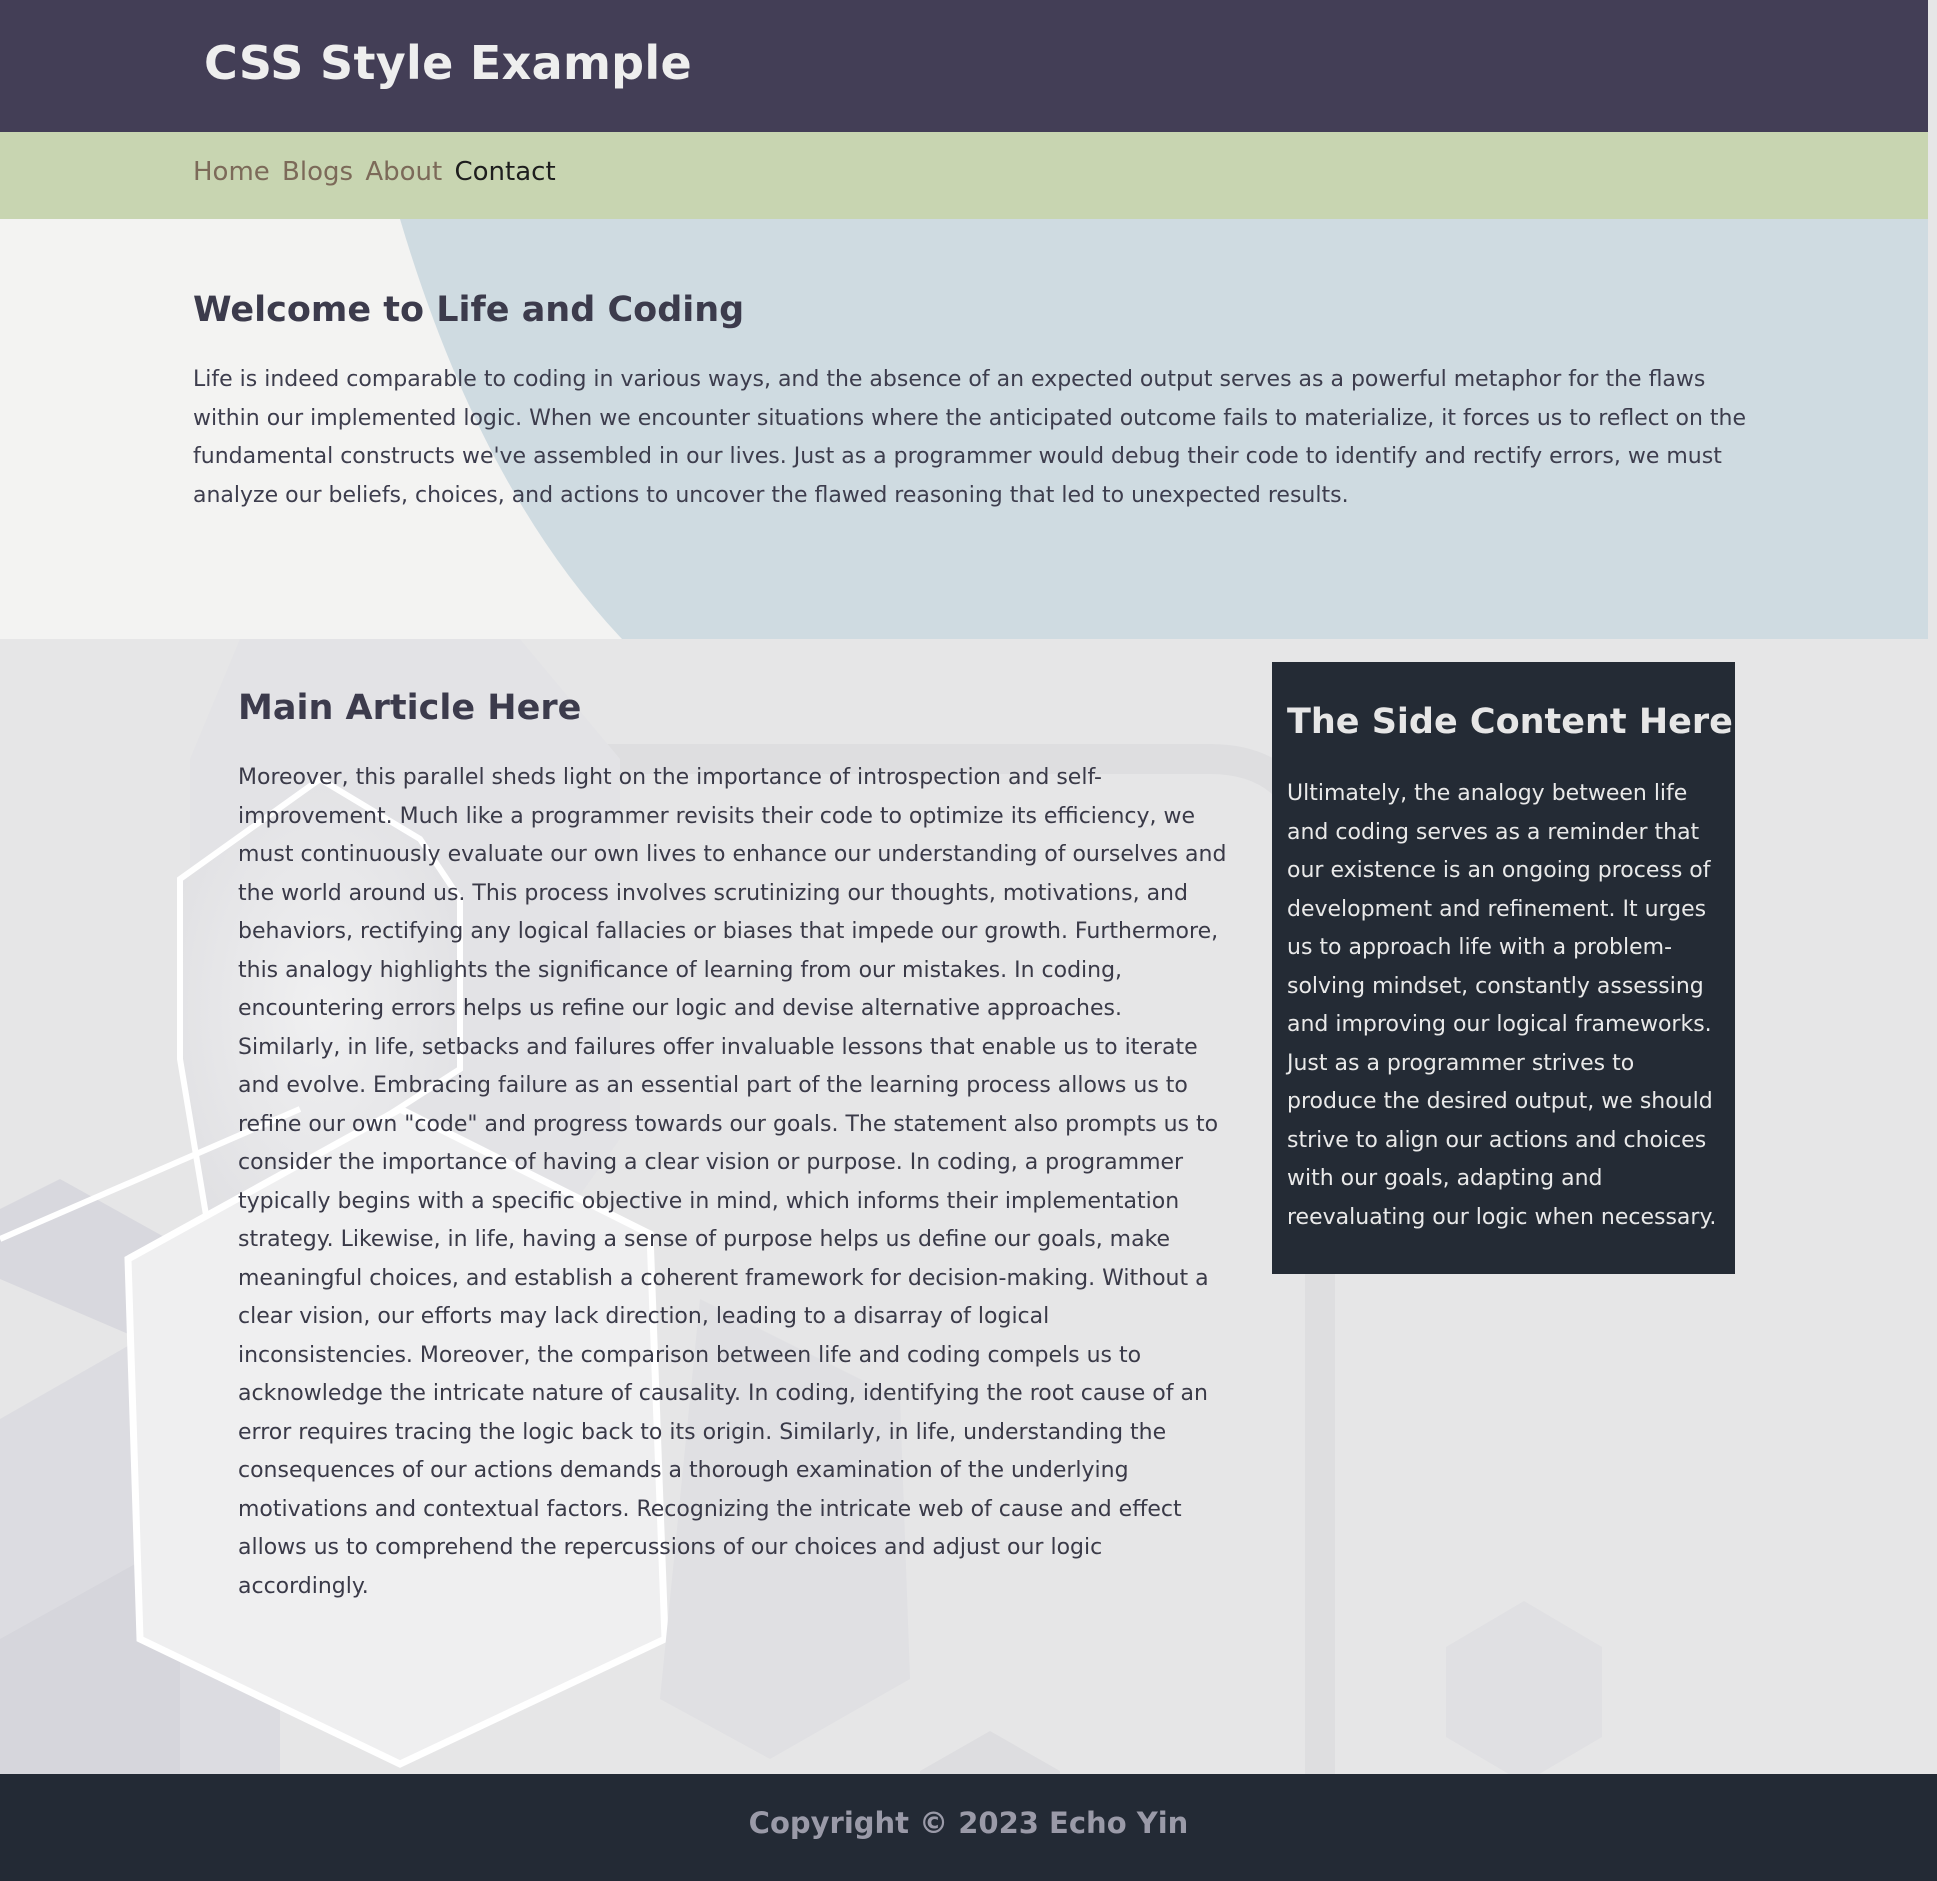 The width and height of the screenshot is (1937, 1881). I want to click on main-article-title: Main Article Here, so click(410, 708).